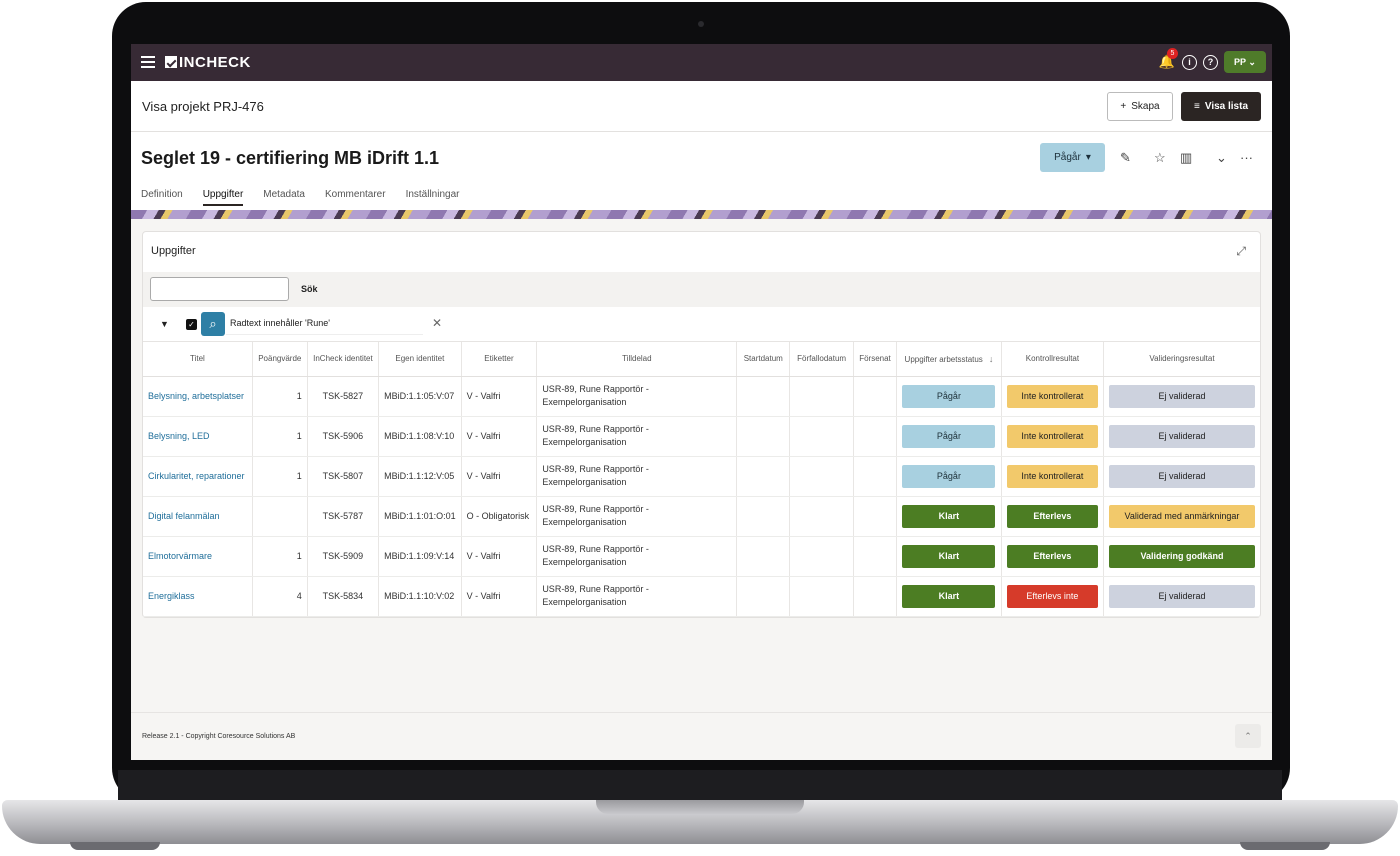 Image resolution: width=1400 pixels, height=856 pixels. What do you see at coordinates (1241, 251) in the screenshot?
I see `expand-icon: ⤢` at bounding box center [1241, 251].